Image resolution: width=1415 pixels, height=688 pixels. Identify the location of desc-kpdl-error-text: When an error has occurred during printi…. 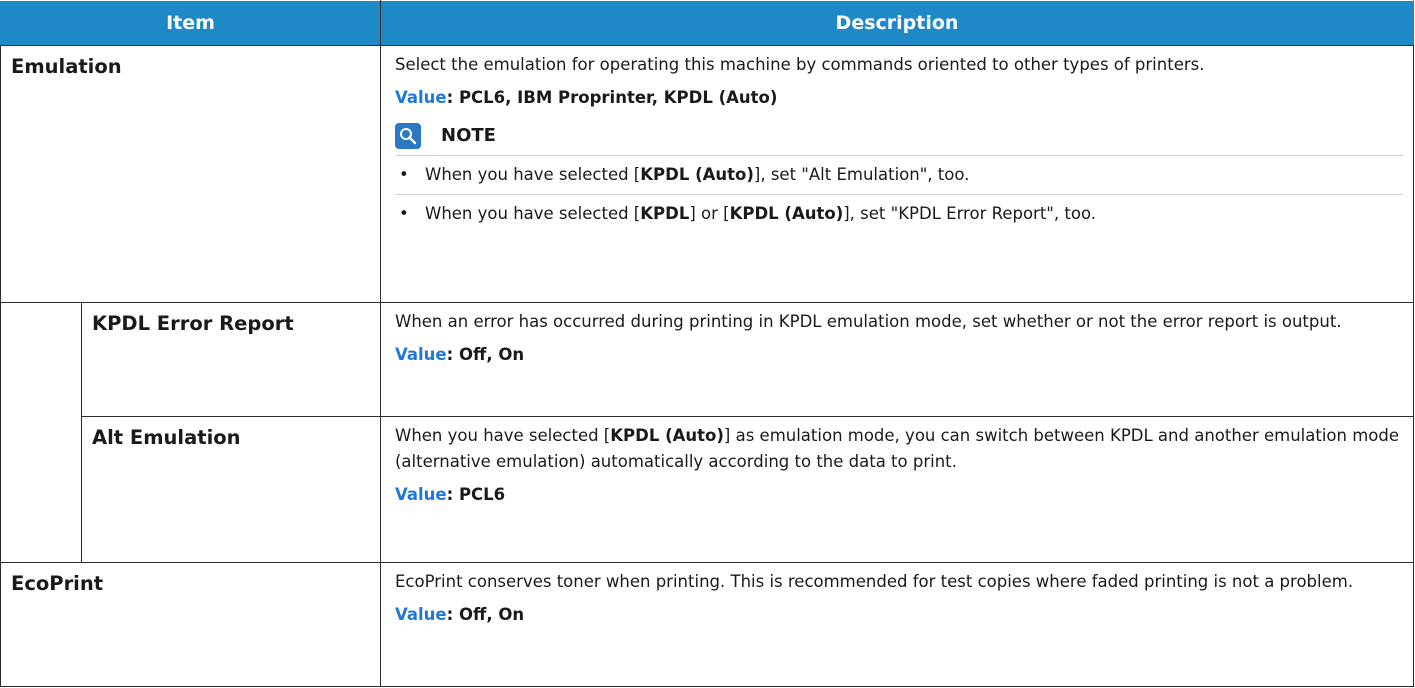
(868, 321).